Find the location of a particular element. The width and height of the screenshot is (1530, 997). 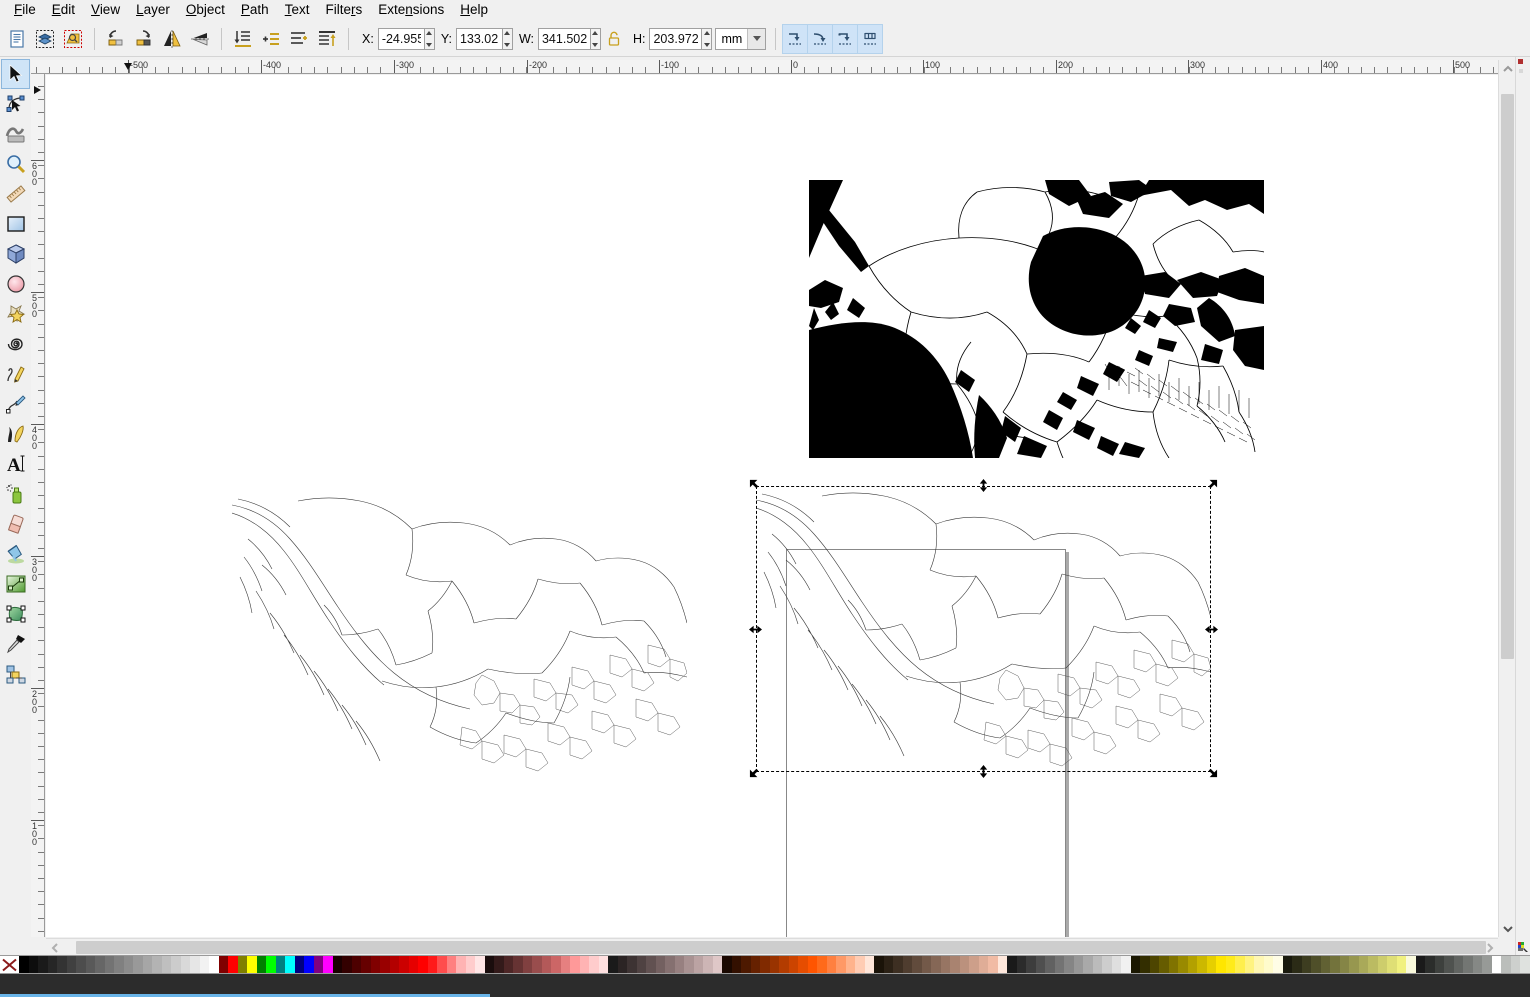

units-dropdown: mm is located at coordinates (741, 38).